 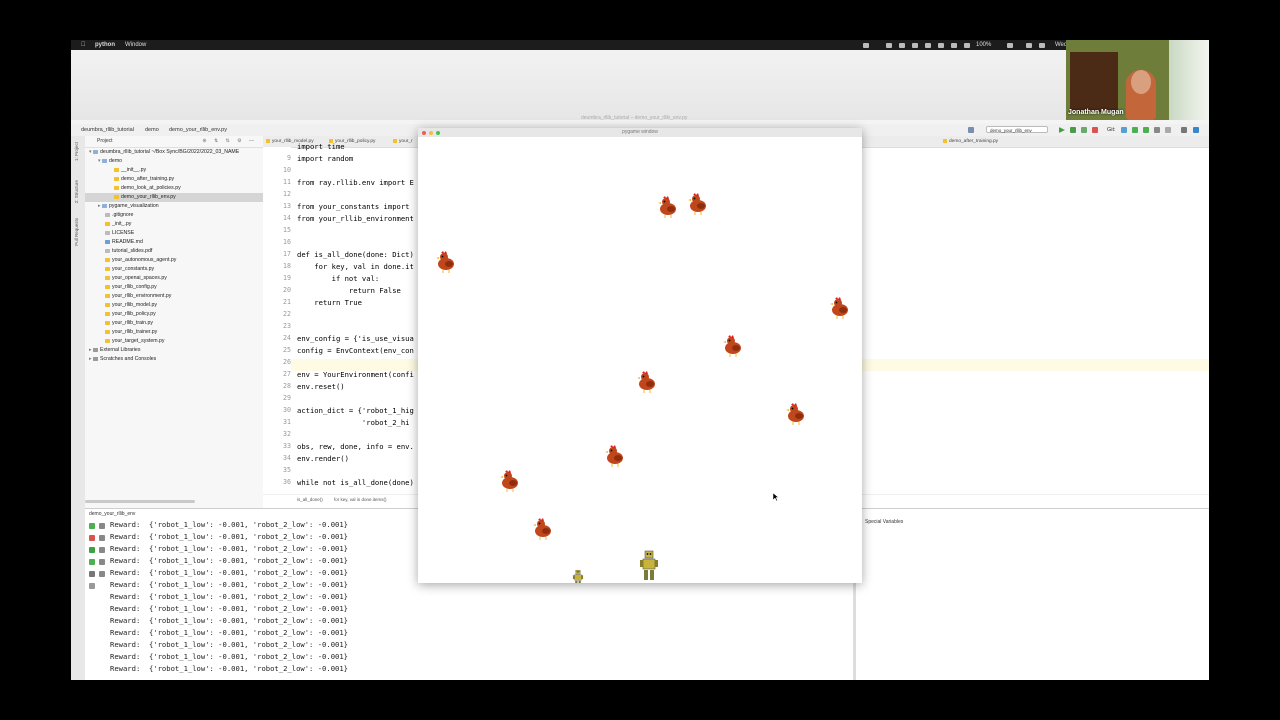 I want to click on dropbox-icon, so click(x=902, y=45).